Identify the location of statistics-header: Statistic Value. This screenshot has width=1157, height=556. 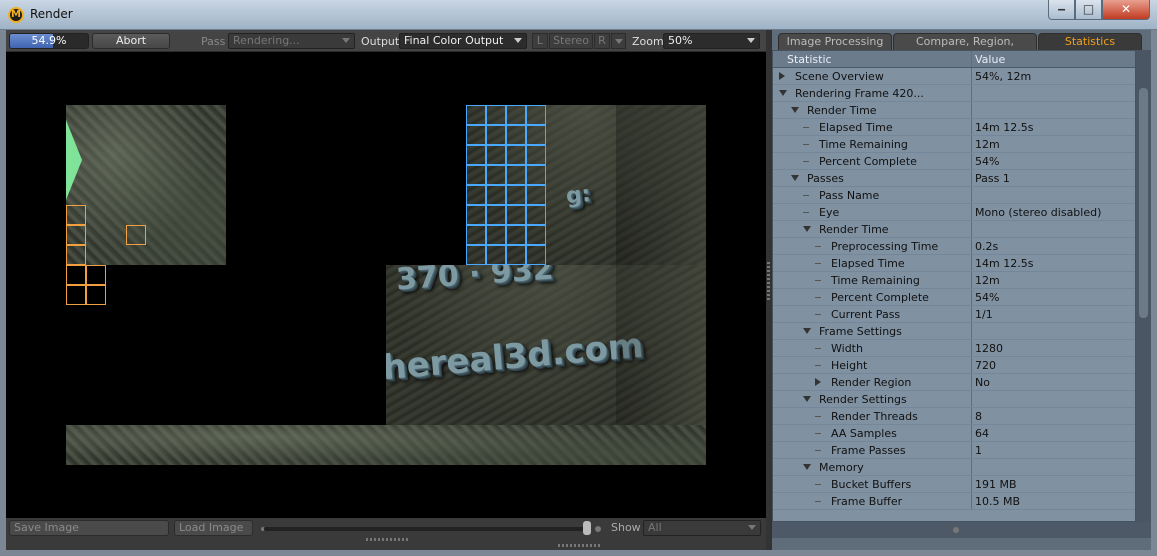
(954, 59).